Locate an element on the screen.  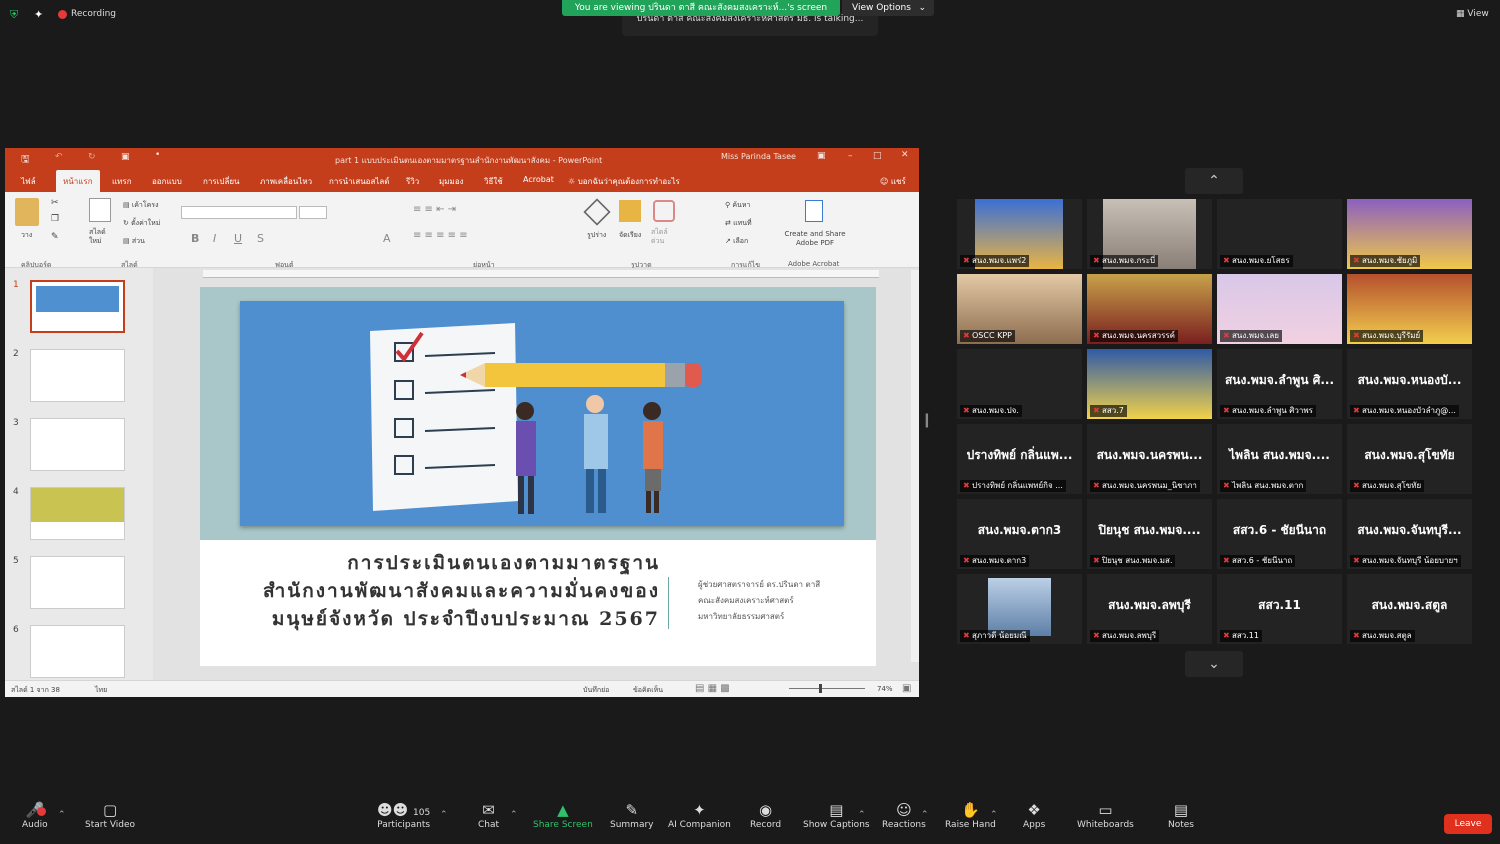
comments-button: ข้อคิดเห็น is located at coordinates (648, 690).